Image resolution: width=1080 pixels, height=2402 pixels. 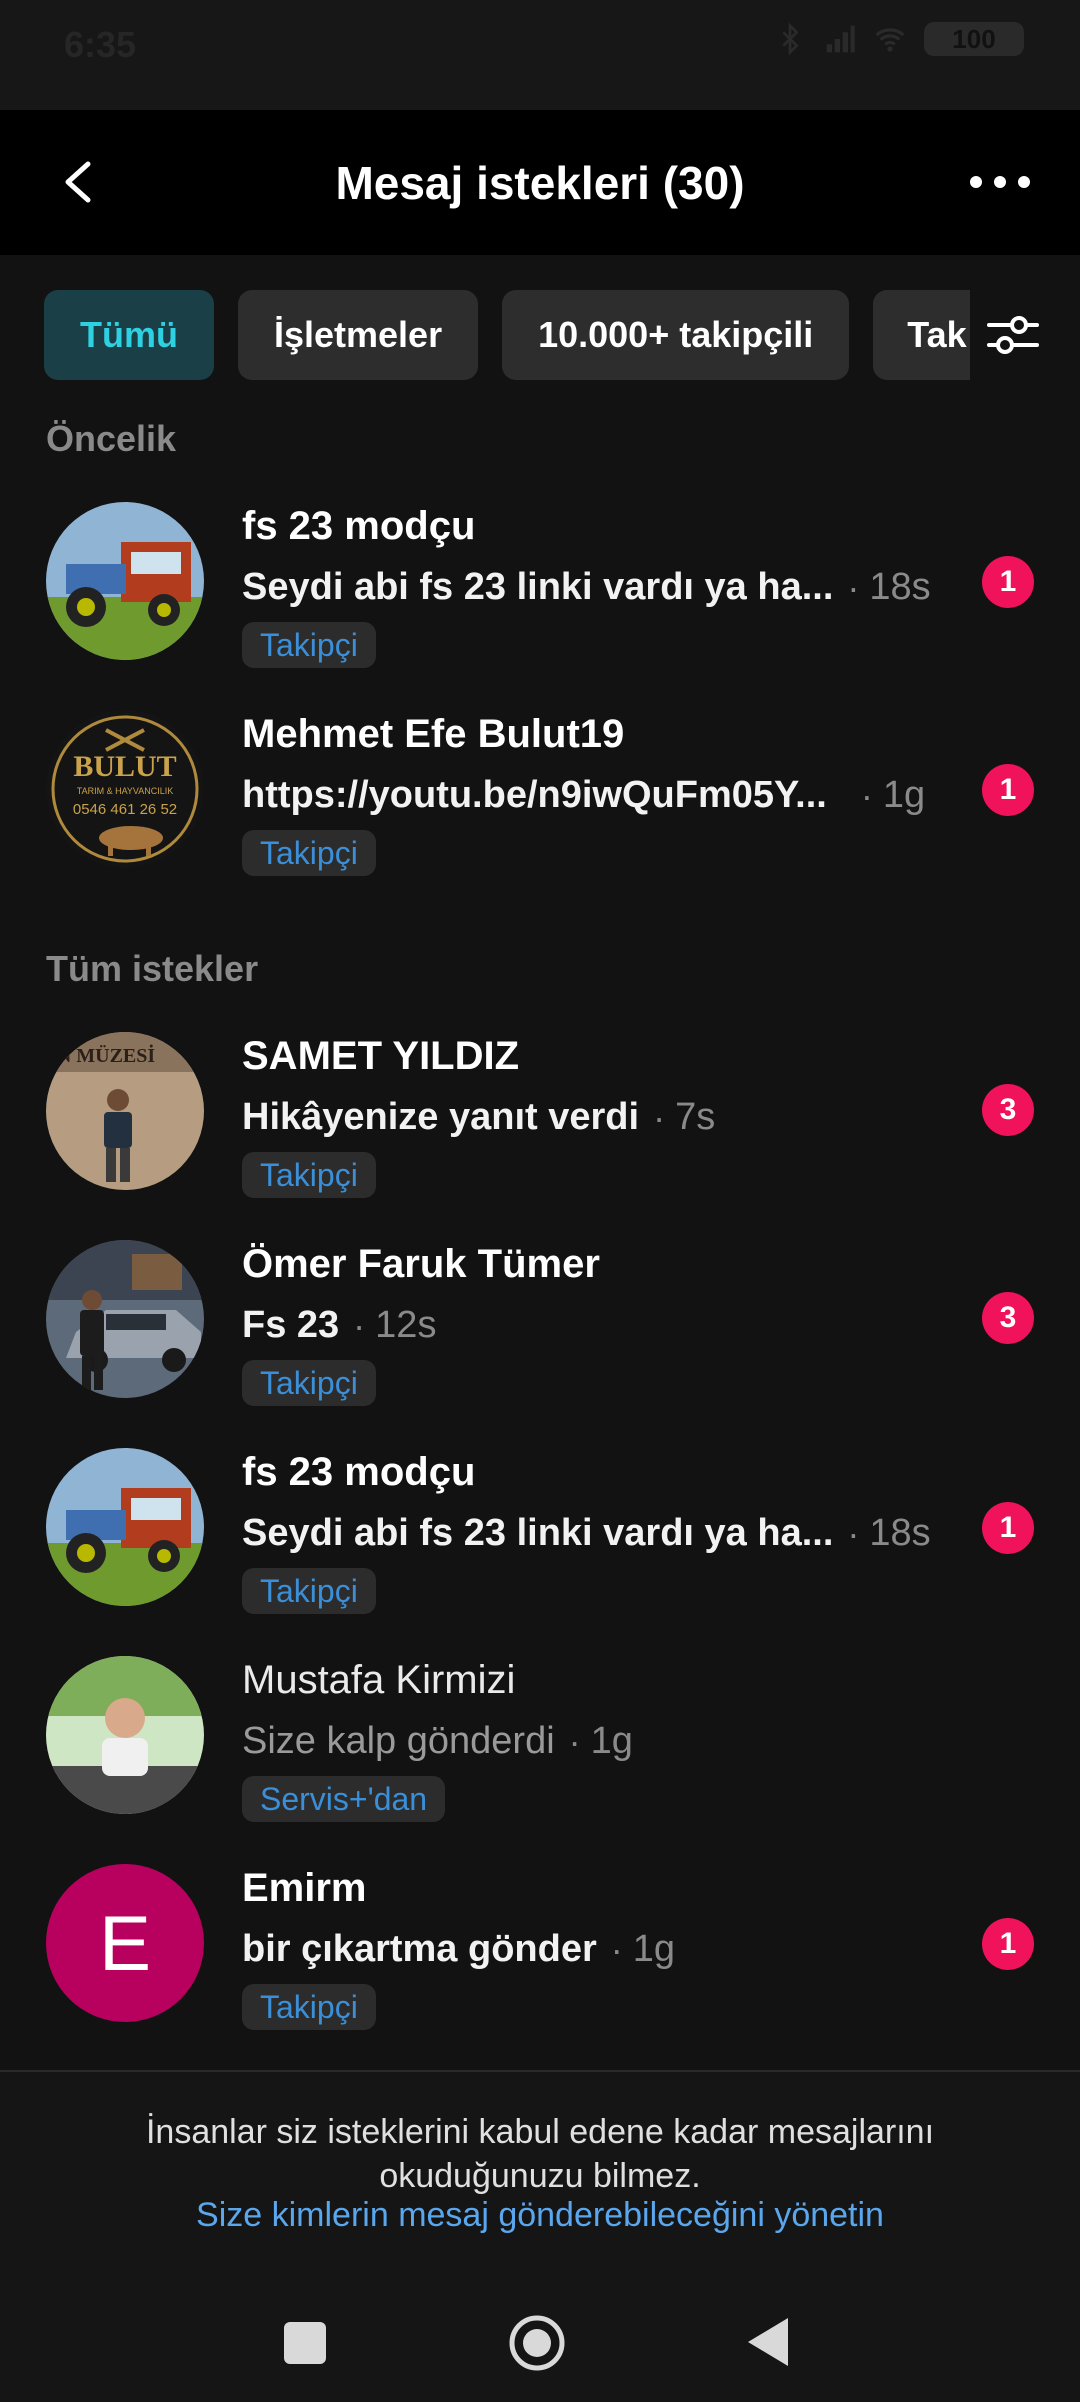 What do you see at coordinates (421, 1264) in the screenshot?
I see `sender-name: Ömer Faruk Tümer` at bounding box center [421, 1264].